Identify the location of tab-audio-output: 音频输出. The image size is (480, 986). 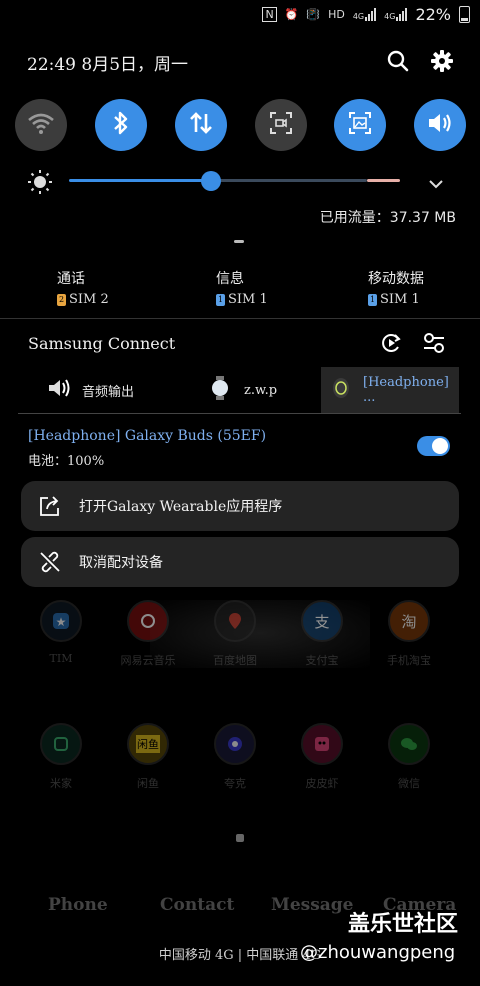
(87, 390).